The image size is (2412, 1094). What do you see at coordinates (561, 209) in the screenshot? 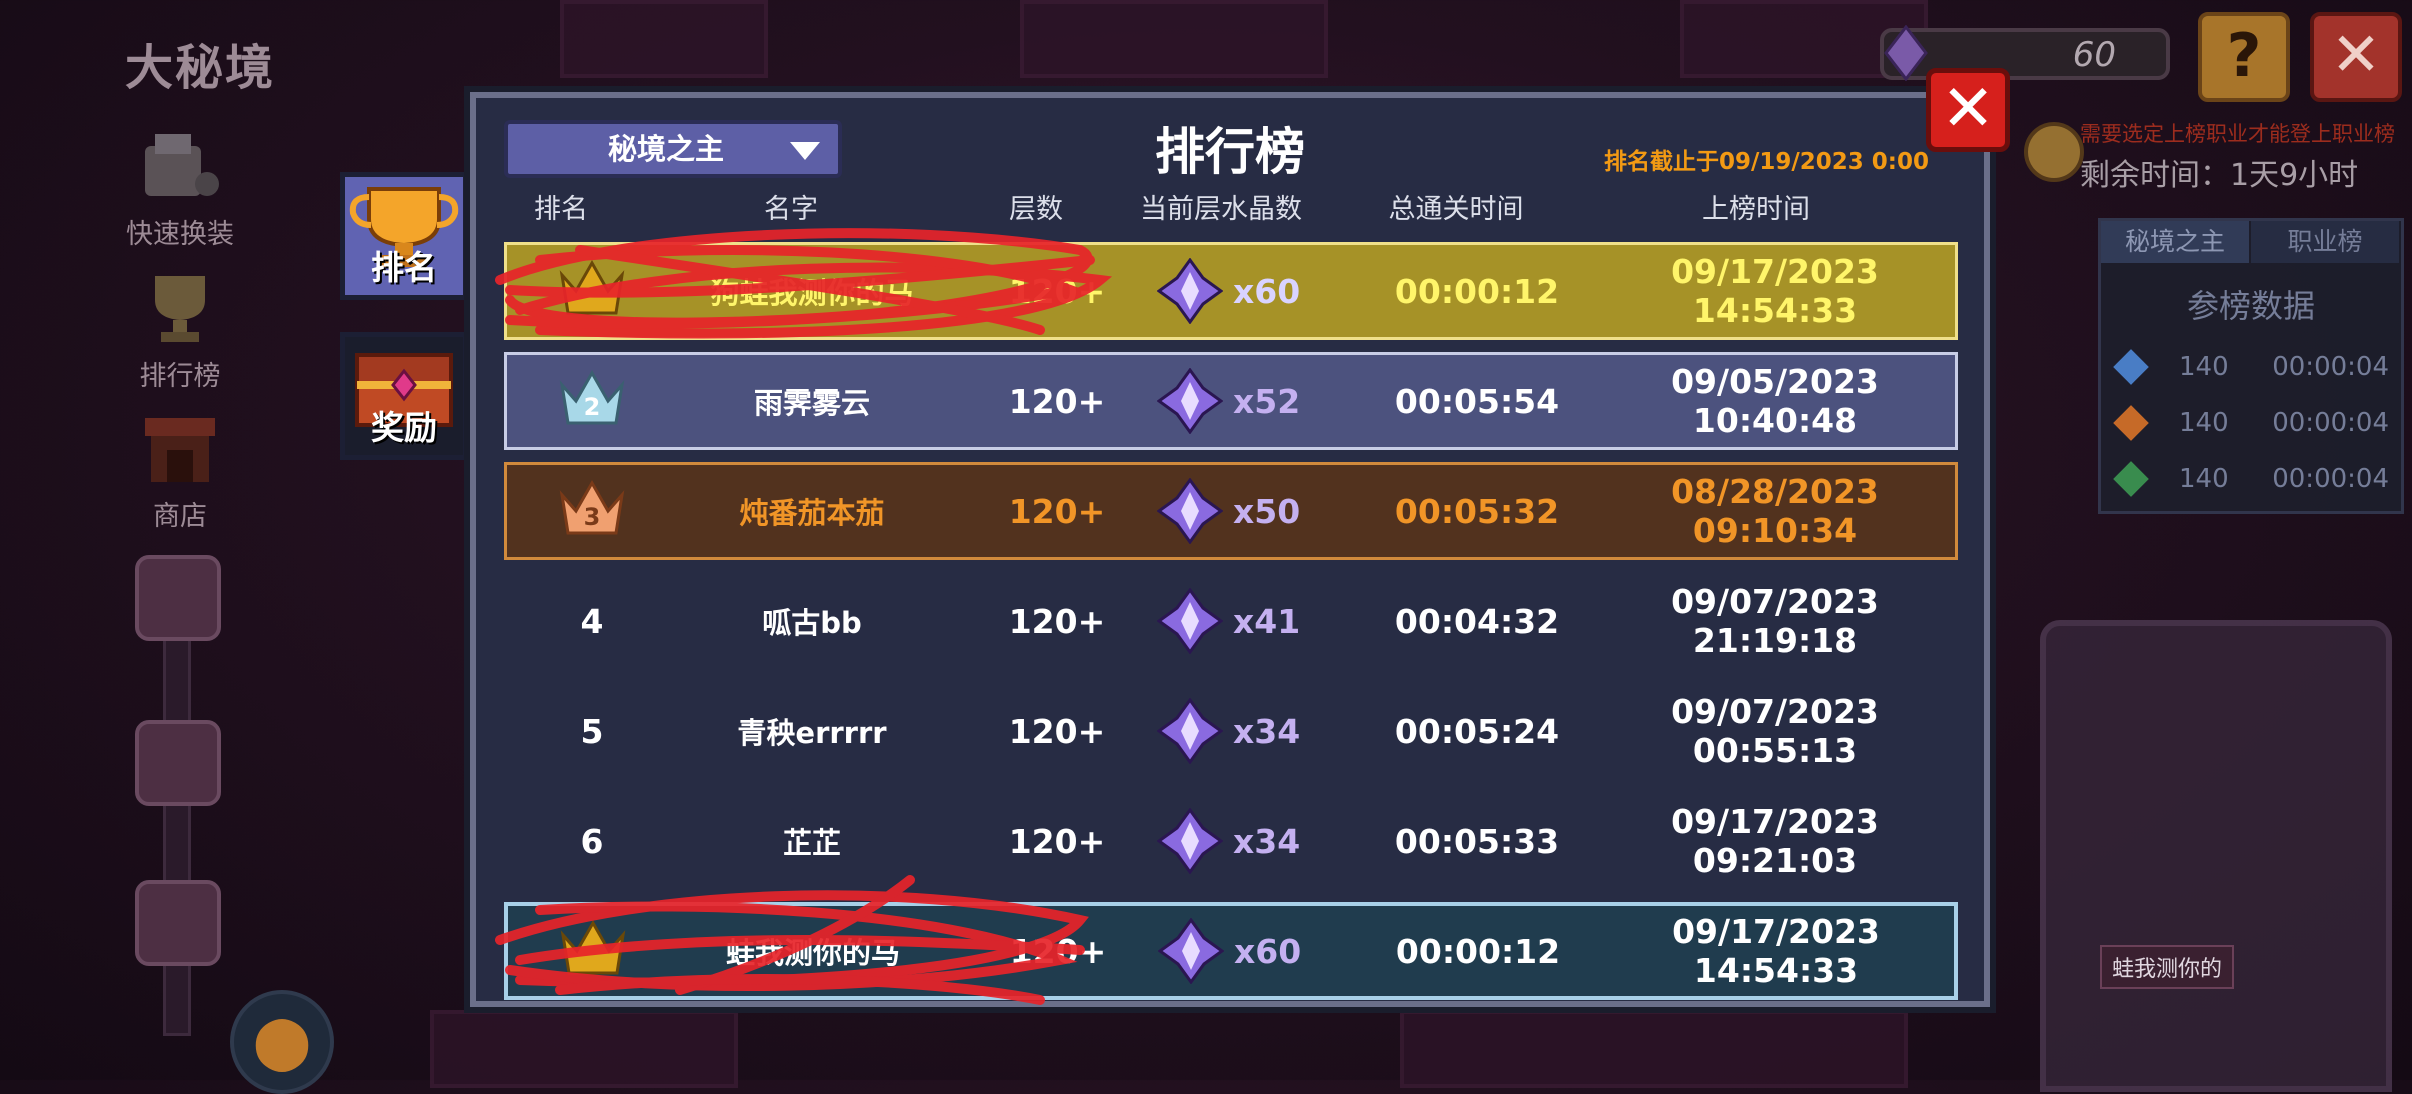
I see `header-rank: 排名` at bounding box center [561, 209].